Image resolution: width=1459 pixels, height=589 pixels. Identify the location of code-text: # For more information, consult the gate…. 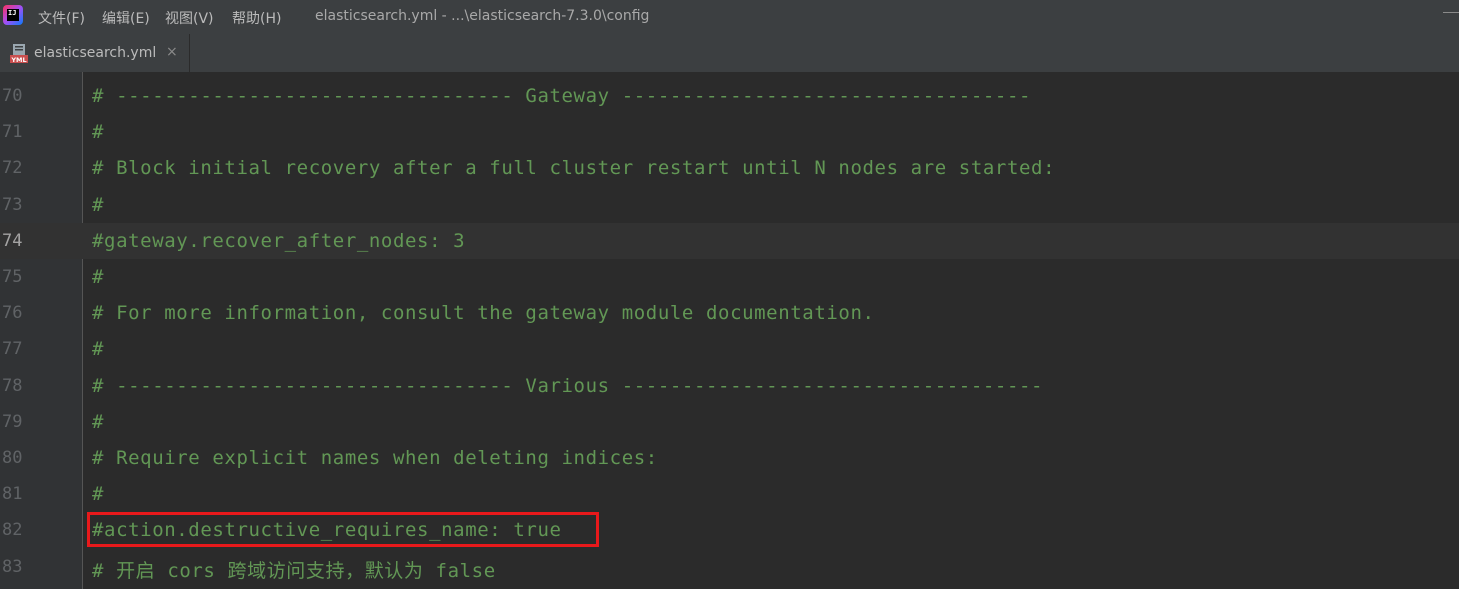
(483, 313).